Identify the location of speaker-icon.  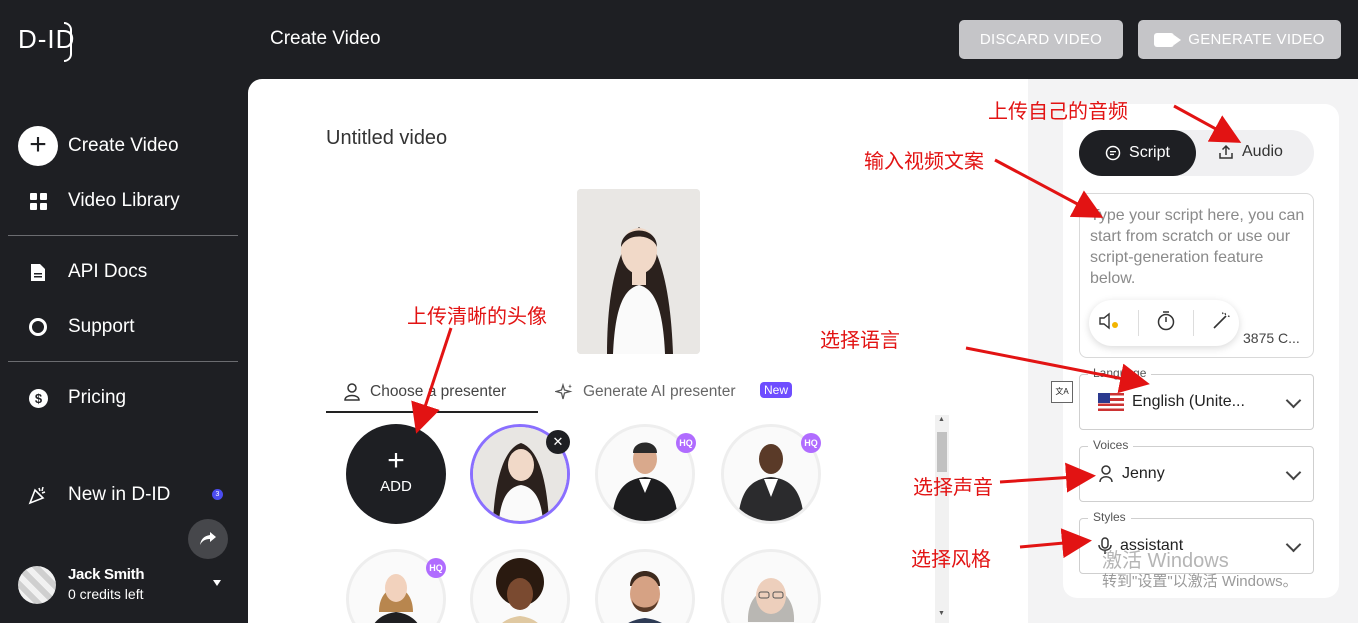
(1109, 323).